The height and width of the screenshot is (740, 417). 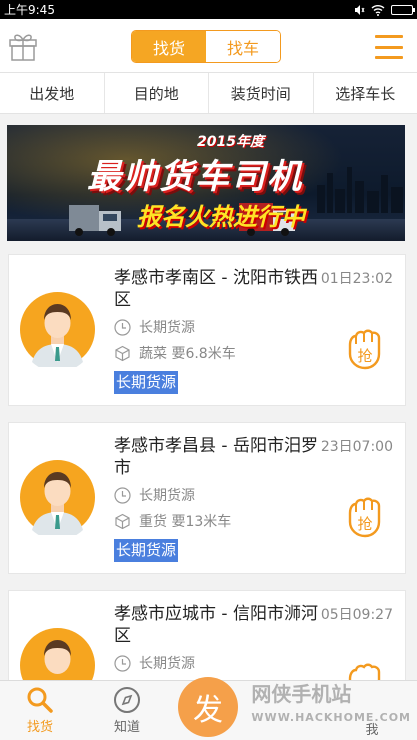 What do you see at coordinates (230, 142) in the screenshot?
I see `banner-year: 2015年度` at bounding box center [230, 142].